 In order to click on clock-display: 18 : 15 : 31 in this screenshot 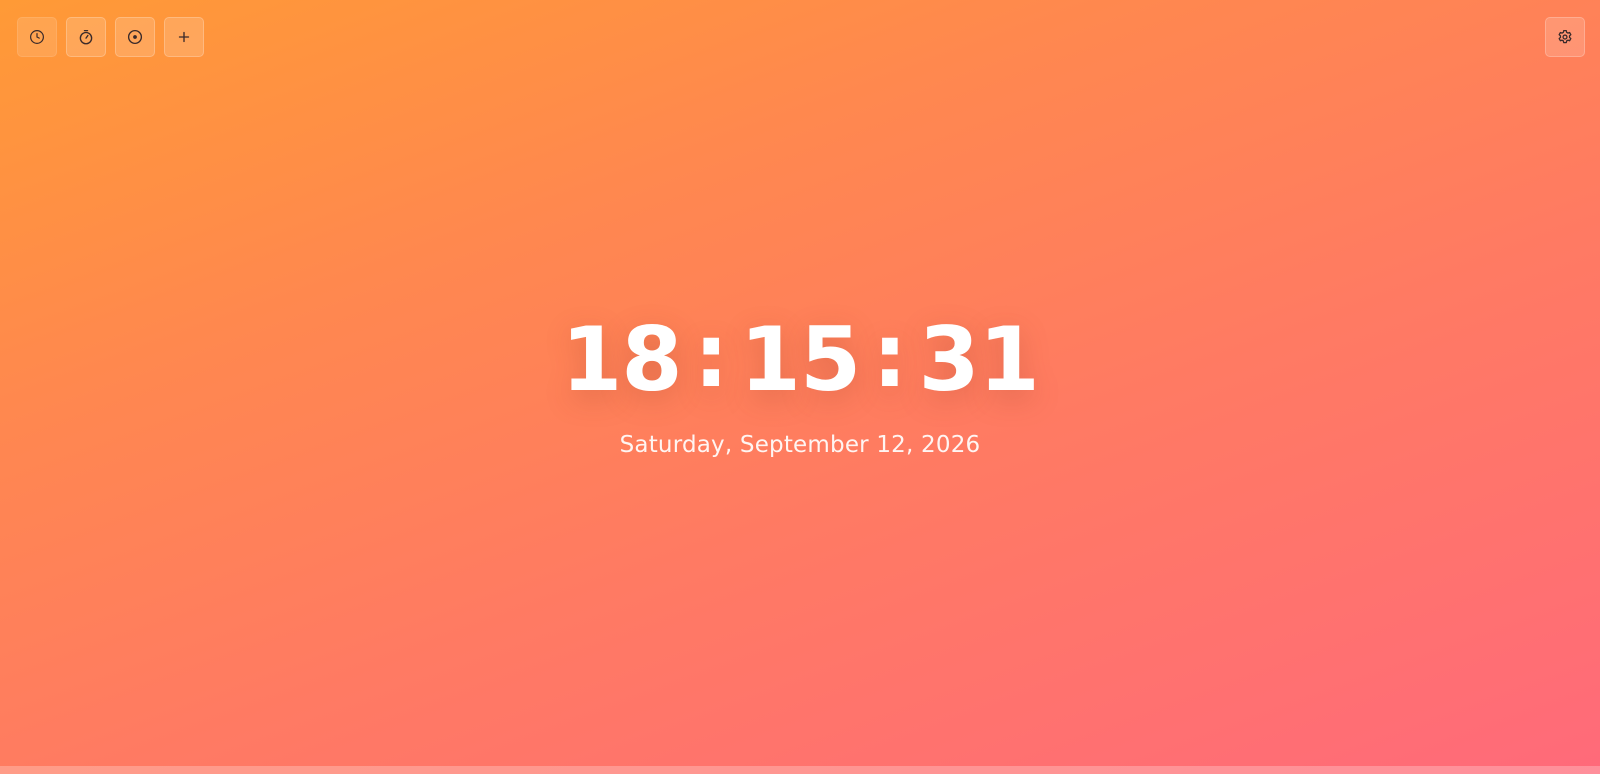, I will do `click(800, 359)`.